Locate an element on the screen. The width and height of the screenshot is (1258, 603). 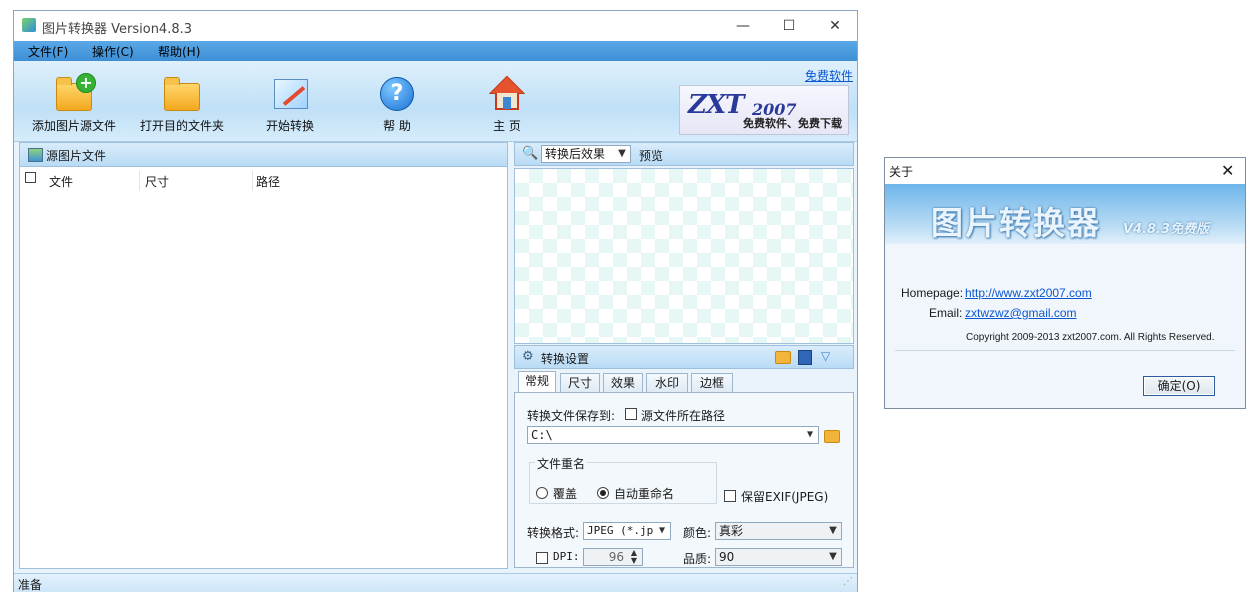
add-source-label: 添加图片源文件 is located at coordinates (73, 126).